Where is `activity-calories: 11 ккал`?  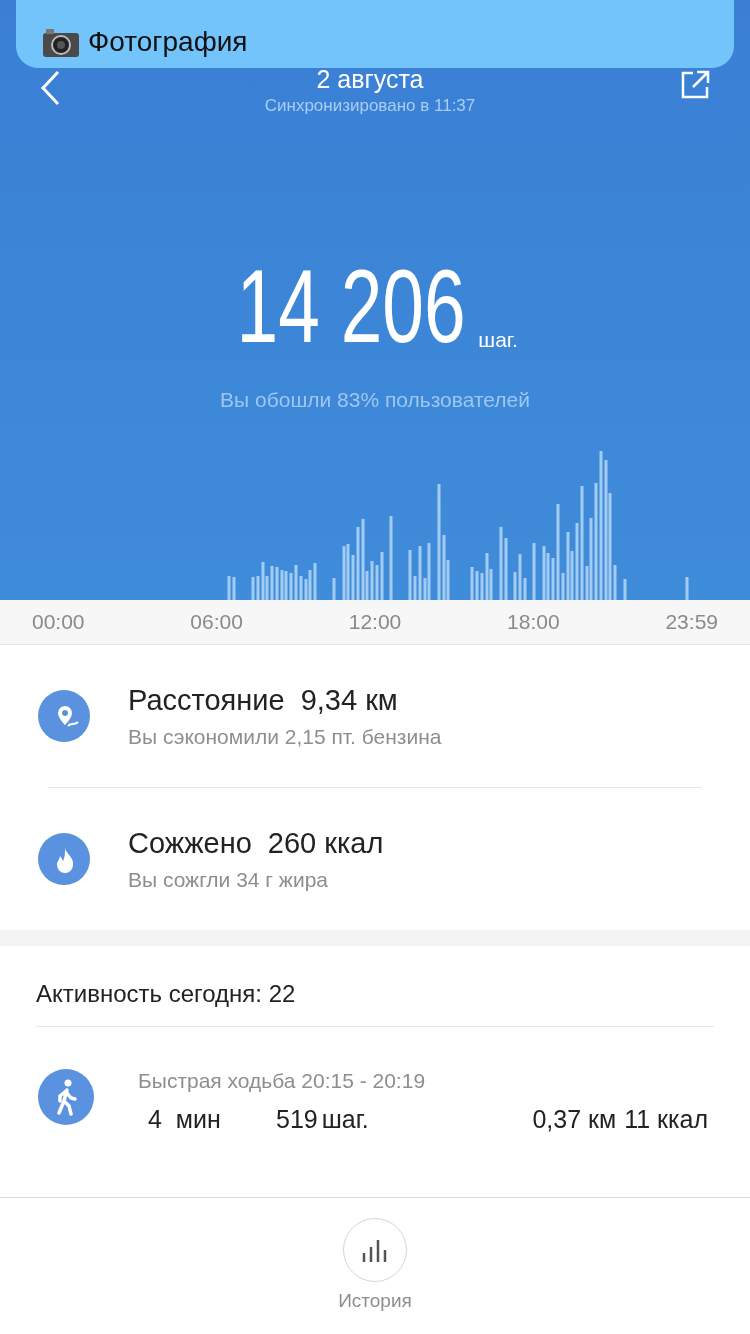 activity-calories: 11 ккал is located at coordinates (666, 1119).